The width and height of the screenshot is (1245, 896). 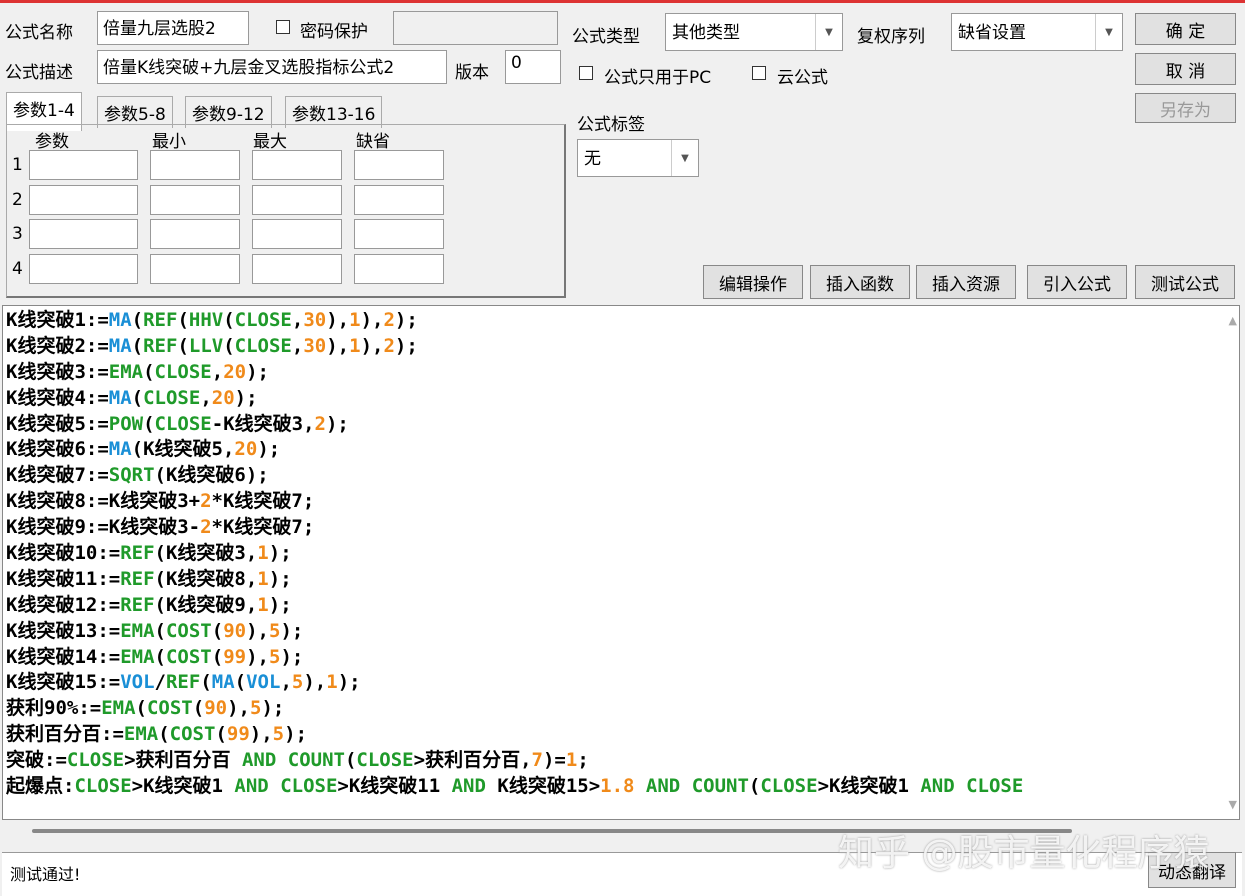 What do you see at coordinates (621, 606) in the screenshot?
I see `code-line: K线突破12:=REF(K线突破9,1);` at bounding box center [621, 606].